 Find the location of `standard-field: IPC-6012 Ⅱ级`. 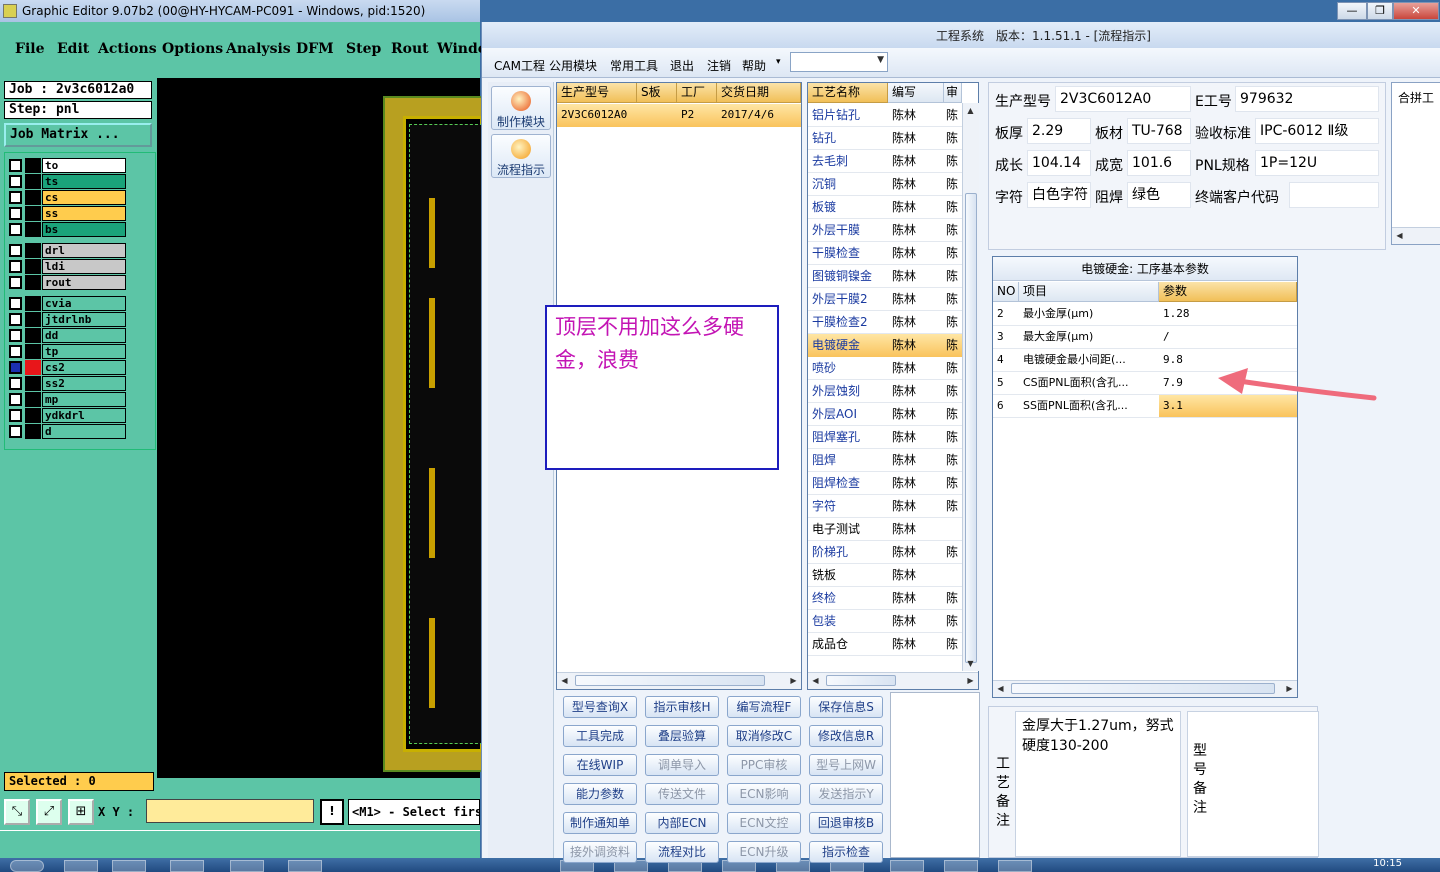

standard-field: IPC-6012 Ⅱ级 is located at coordinates (1317, 131).